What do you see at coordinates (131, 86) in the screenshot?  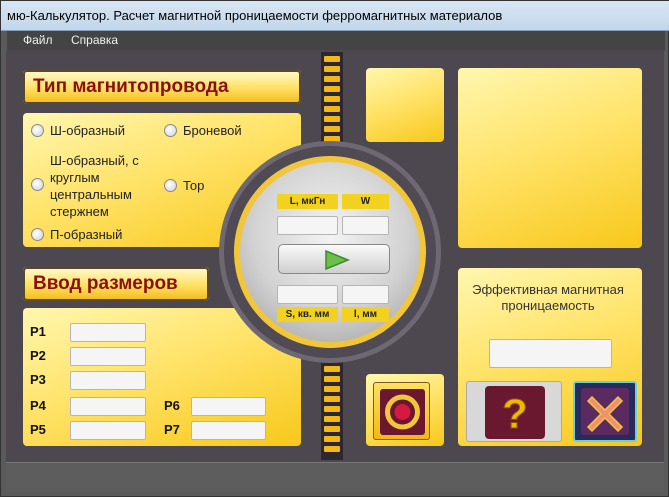 I see `core-type-heading-text: Тип магнитопровода` at bounding box center [131, 86].